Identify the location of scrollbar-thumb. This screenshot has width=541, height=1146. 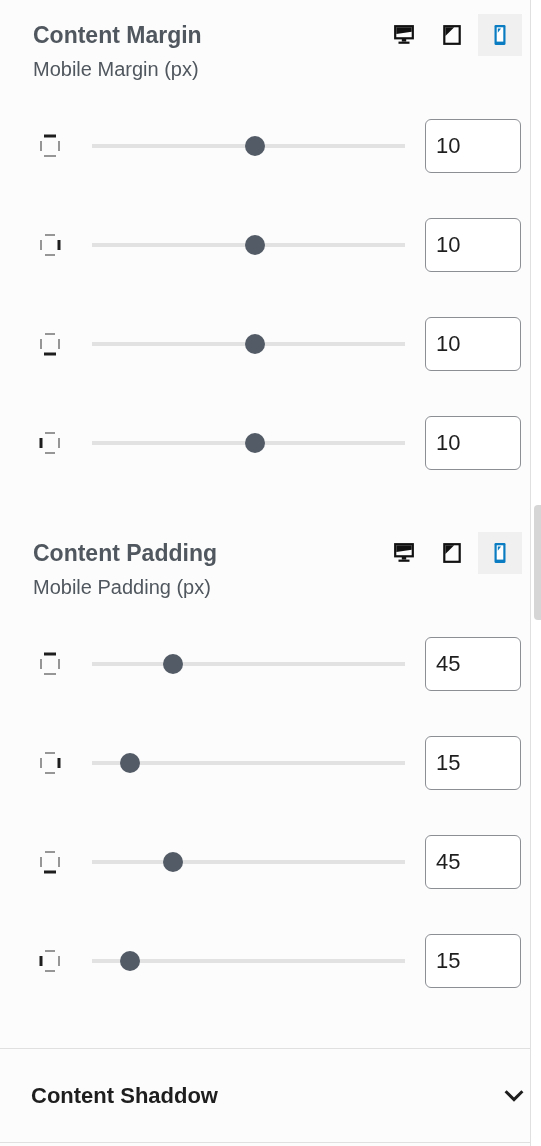
(537, 562).